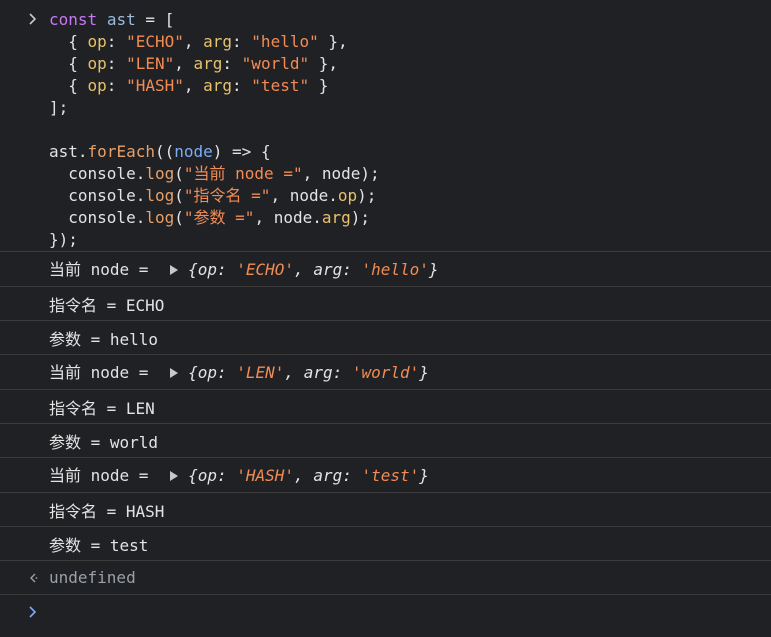 Image resolution: width=771 pixels, height=637 pixels. What do you see at coordinates (265, 269) in the screenshot?
I see `object-op-value: 'ECHO'` at bounding box center [265, 269].